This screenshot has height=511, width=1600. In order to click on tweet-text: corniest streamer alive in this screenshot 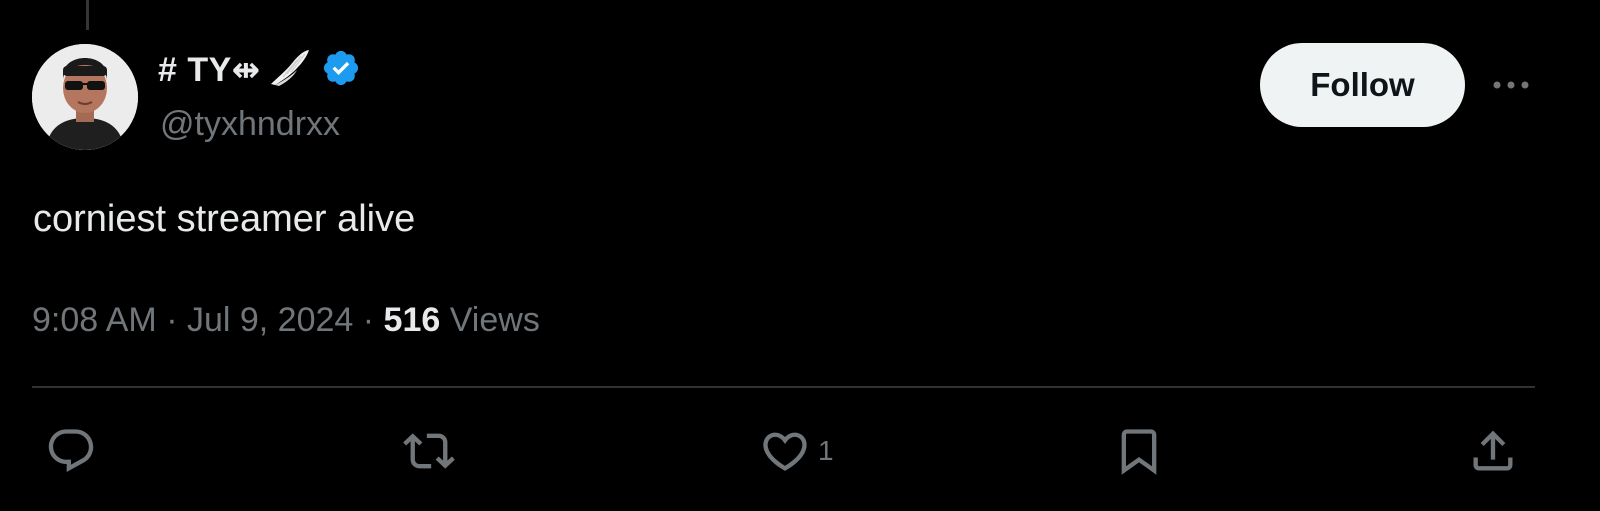, I will do `click(224, 219)`.